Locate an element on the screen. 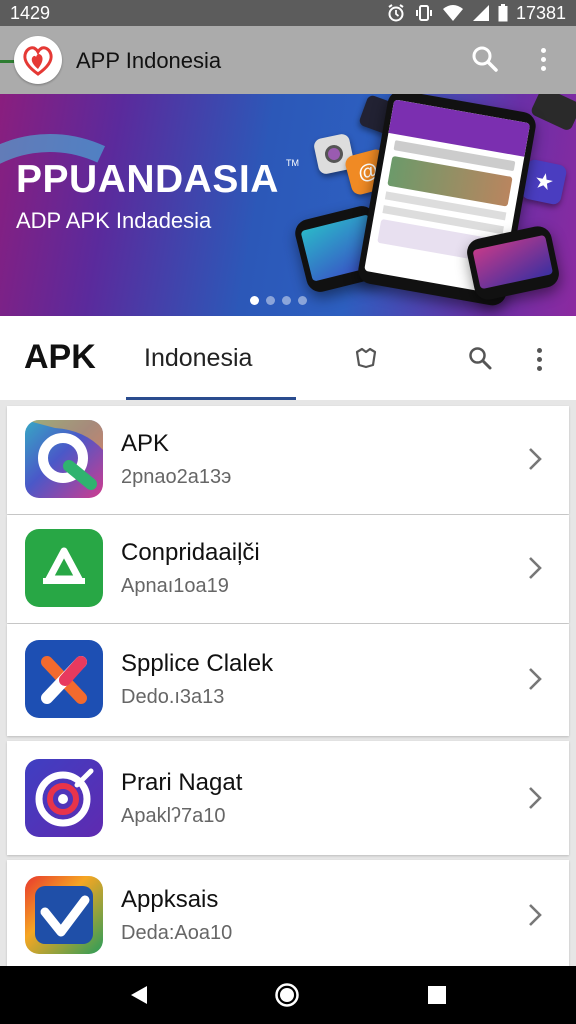 The width and height of the screenshot is (576, 1024). list-item: APK 2pnao2a13э is located at coordinates (288, 460).